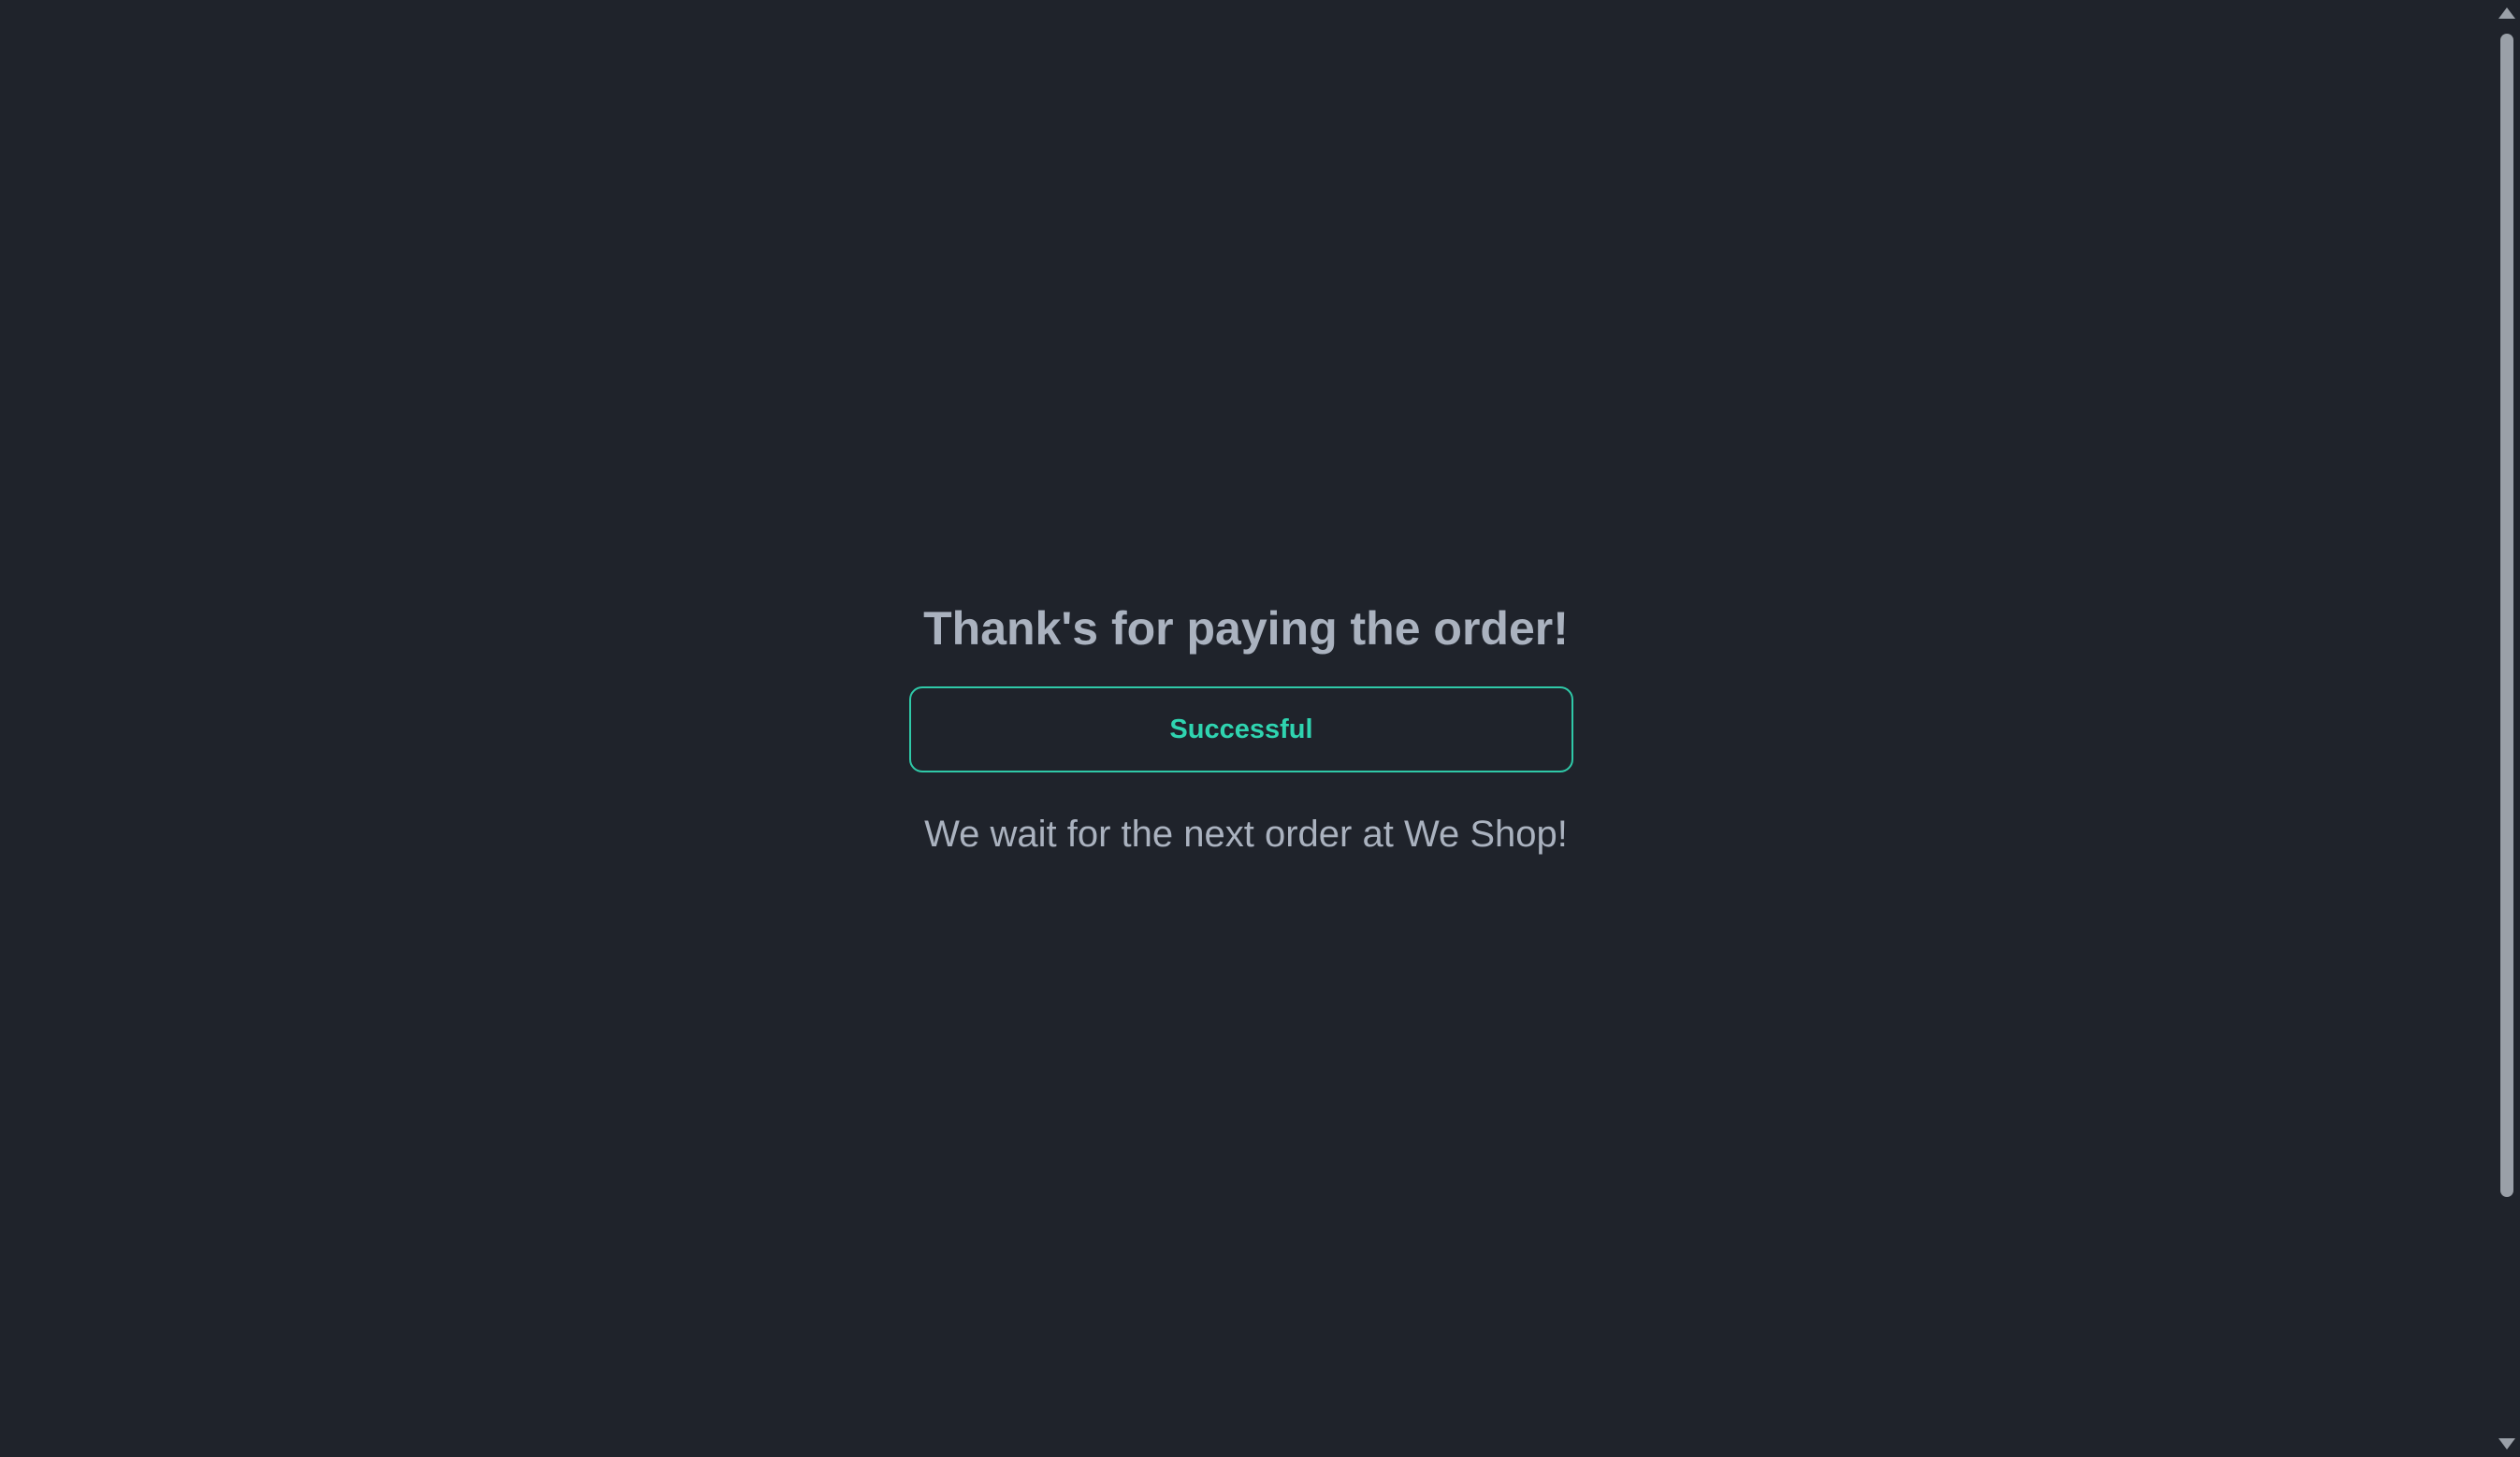  What do you see at coordinates (2506, 615) in the screenshot?
I see `scrollbar-thumb` at bounding box center [2506, 615].